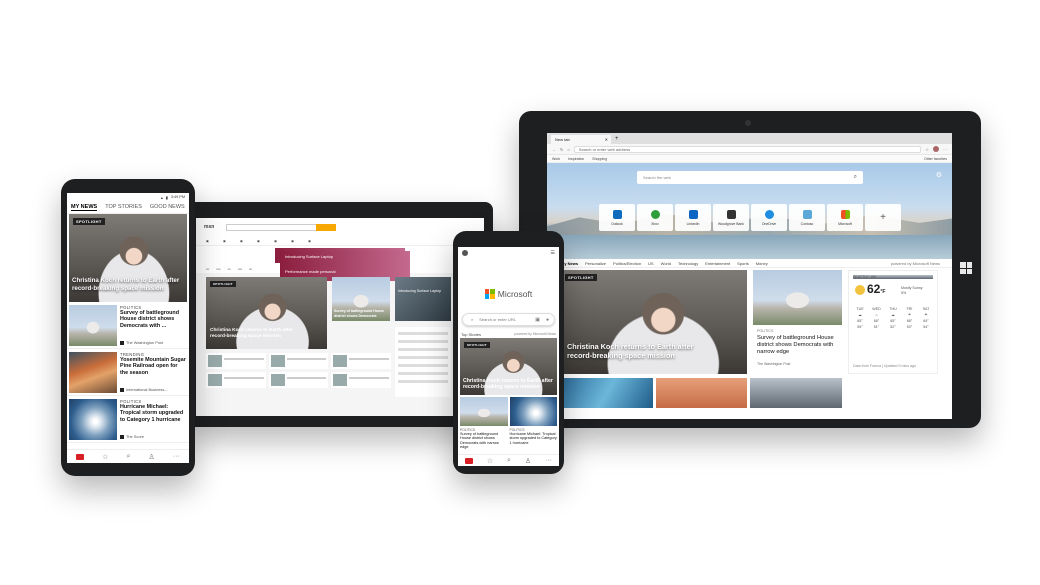  I want to click on web-search-box: Search the web ⌕, so click(750, 177).